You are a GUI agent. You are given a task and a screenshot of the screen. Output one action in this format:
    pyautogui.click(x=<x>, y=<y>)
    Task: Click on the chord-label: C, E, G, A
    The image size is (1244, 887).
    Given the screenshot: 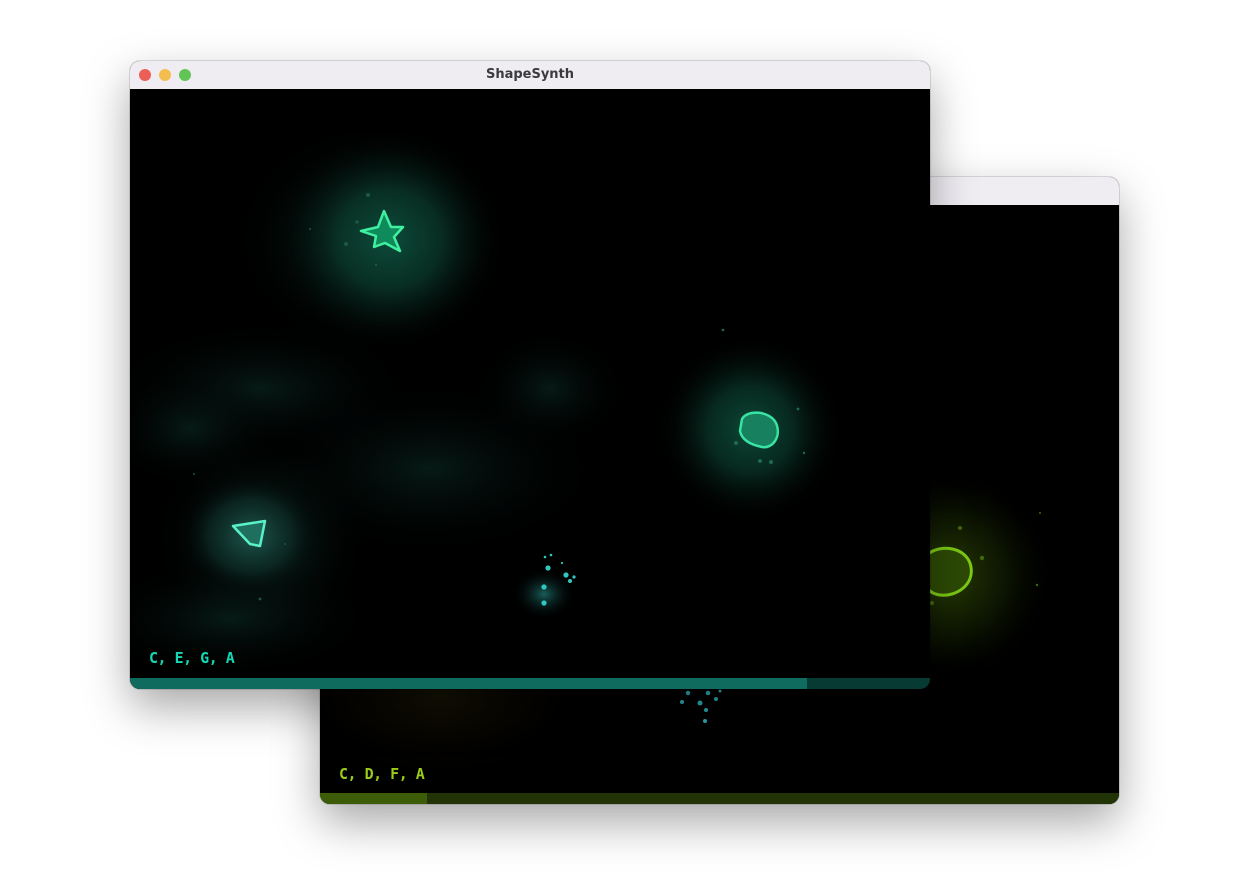 What is the action you would take?
    pyautogui.click(x=192, y=658)
    